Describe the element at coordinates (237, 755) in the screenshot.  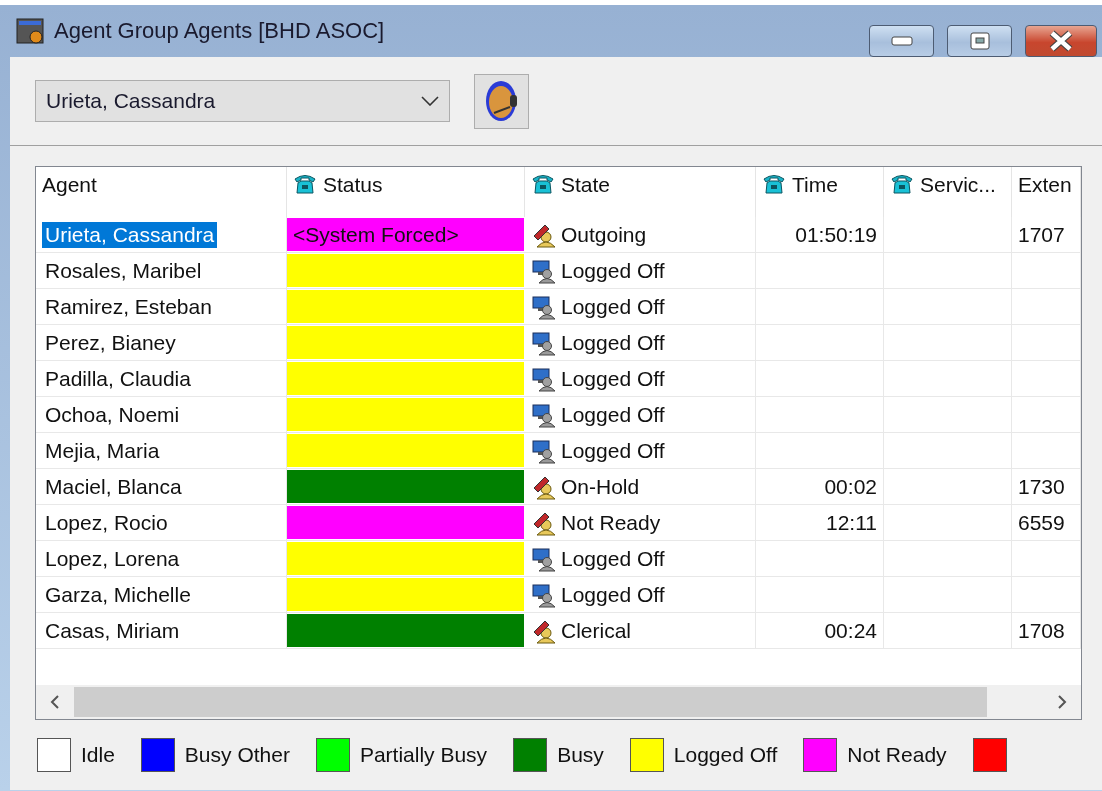
I see `legend-label: Busy Other` at that location.